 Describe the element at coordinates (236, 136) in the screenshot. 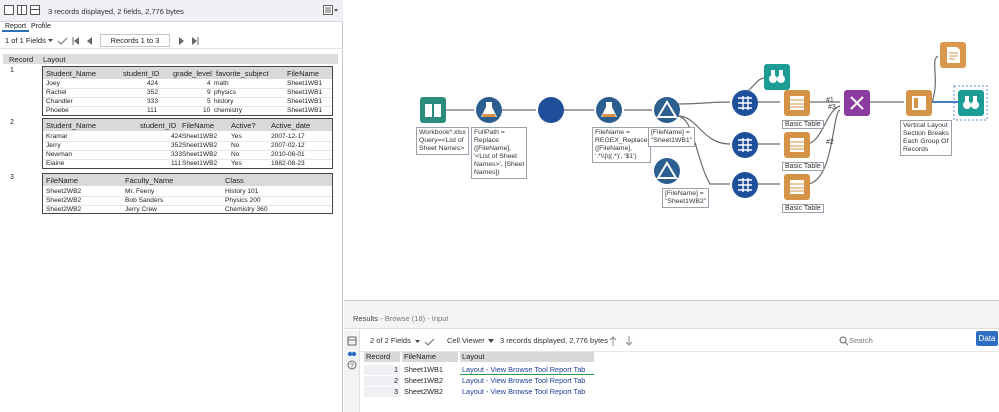

I see `table-cell: Yes` at that location.